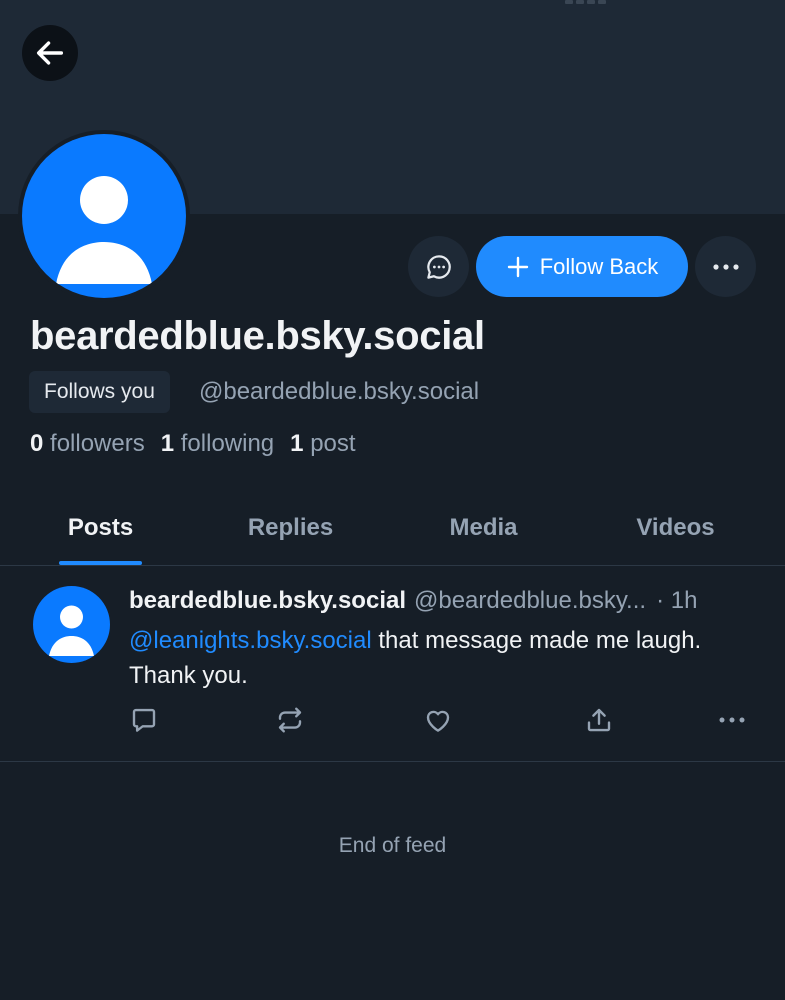 This screenshot has height=1000, width=785. I want to click on followers-stat: 0 followers, so click(87, 444).